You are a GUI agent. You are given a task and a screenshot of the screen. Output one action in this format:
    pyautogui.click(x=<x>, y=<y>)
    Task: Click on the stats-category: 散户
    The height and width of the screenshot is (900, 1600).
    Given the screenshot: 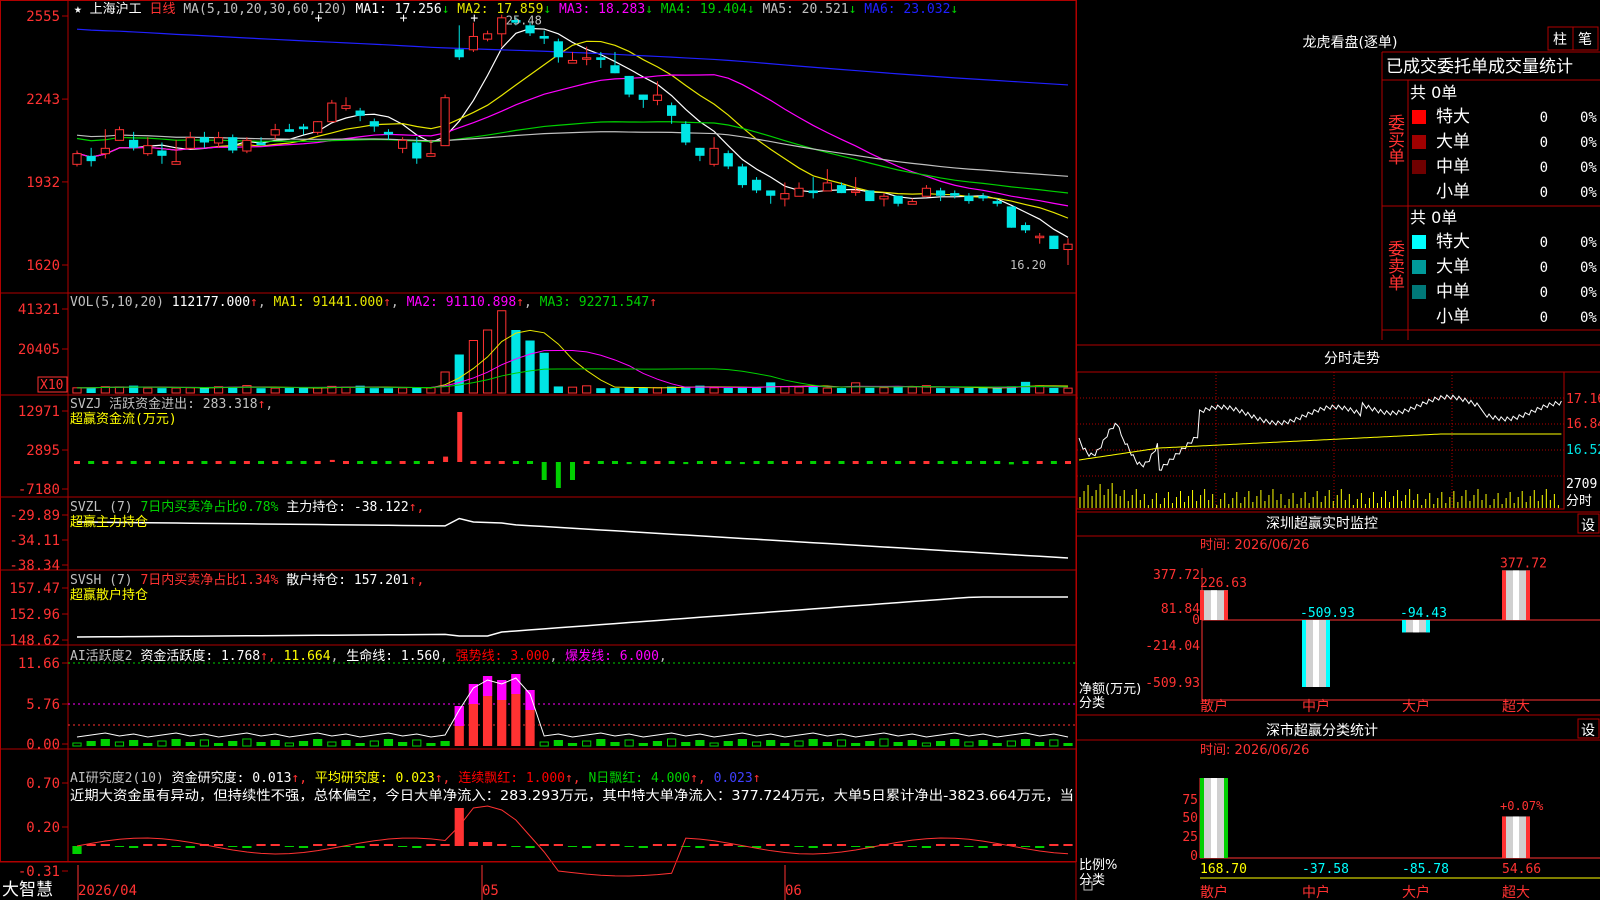 What is the action you would take?
    pyautogui.click(x=1214, y=892)
    